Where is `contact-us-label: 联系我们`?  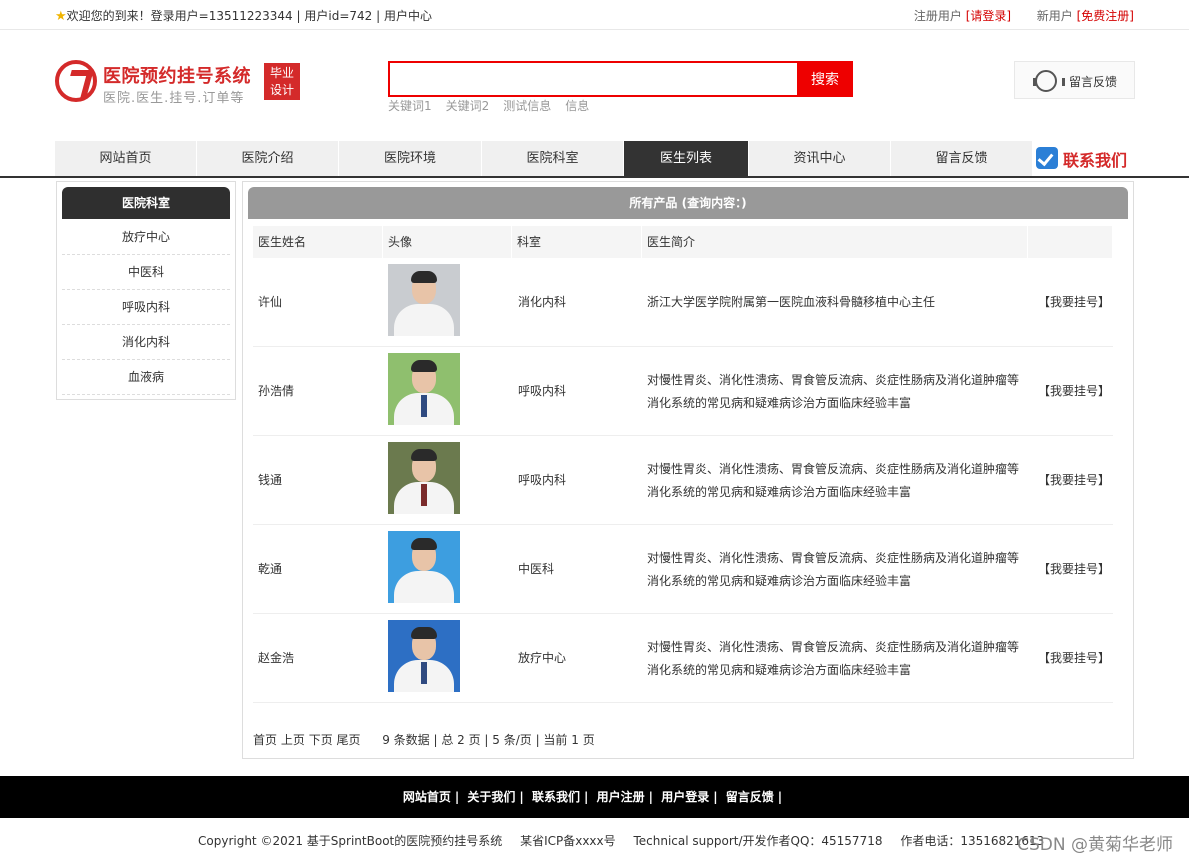 contact-us-label: 联系我们 is located at coordinates (1095, 160).